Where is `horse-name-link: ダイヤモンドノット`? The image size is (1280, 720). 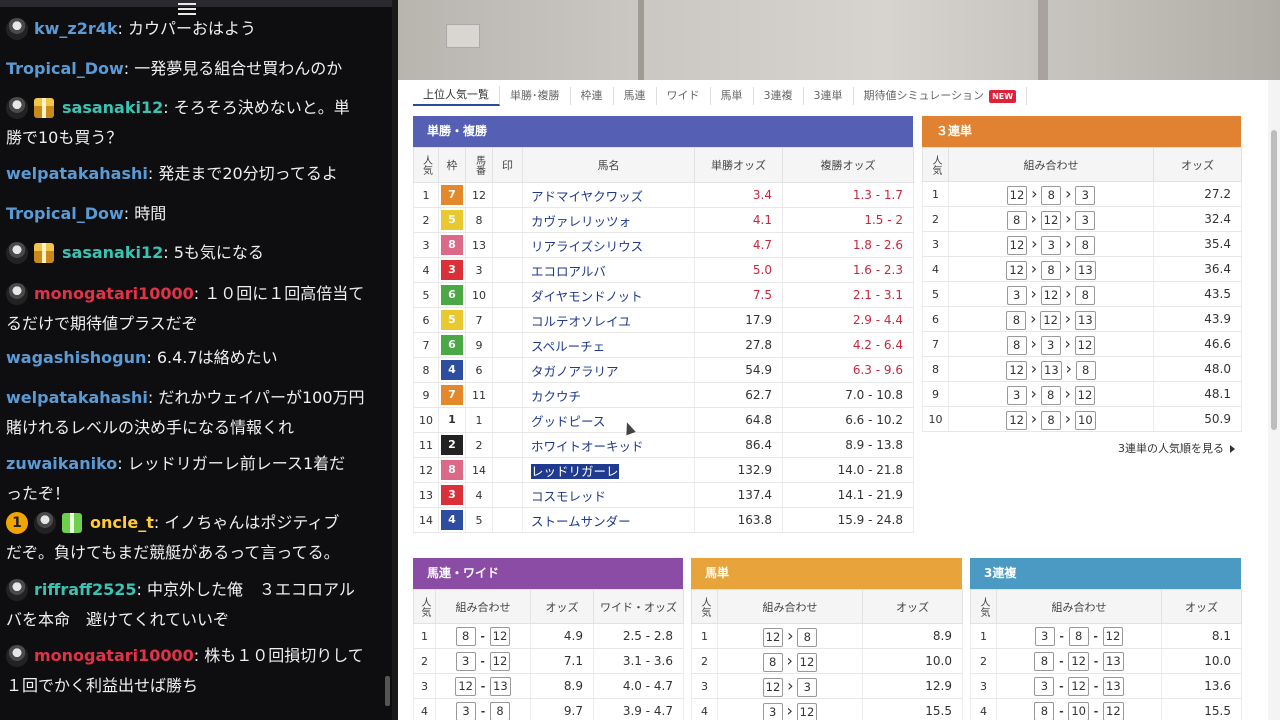 horse-name-link: ダイヤモンドノット is located at coordinates (587, 296).